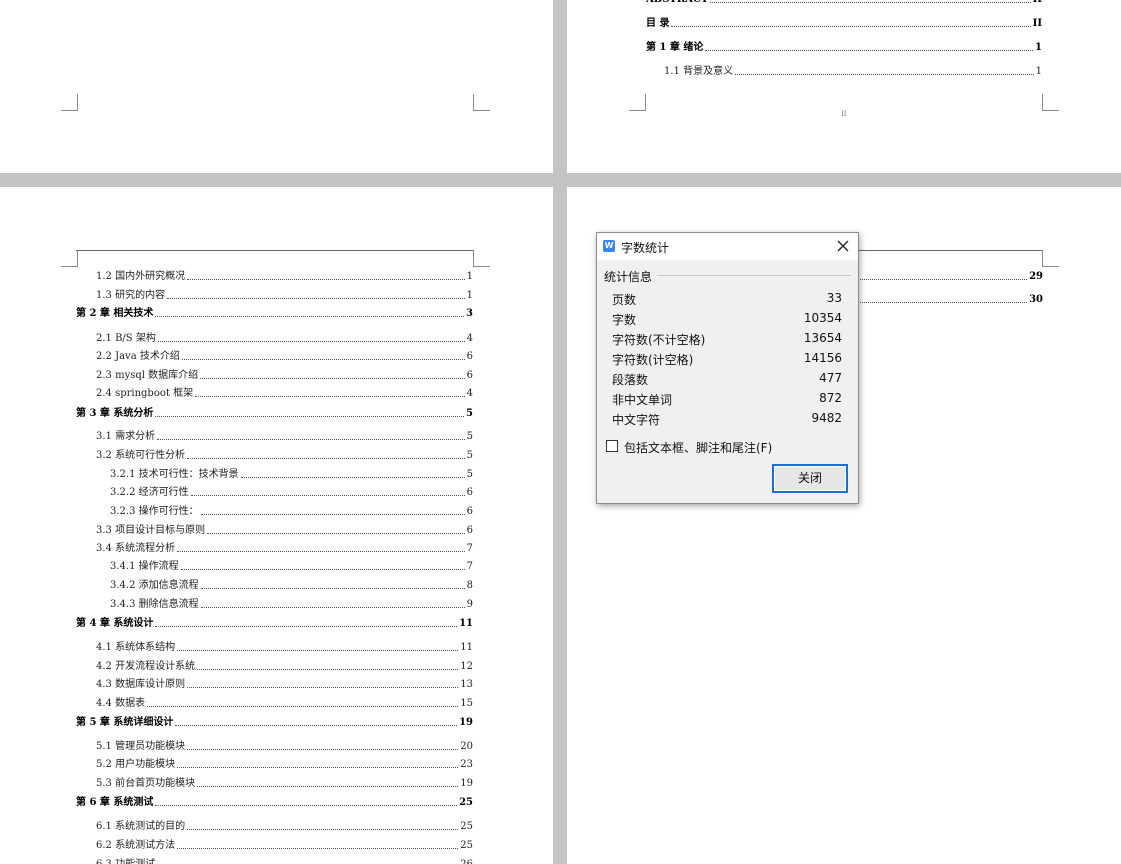 Image resolution: width=1121 pixels, height=864 pixels. I want to click on toc-chapter-entry: 目 录 II, so click(844, 24).